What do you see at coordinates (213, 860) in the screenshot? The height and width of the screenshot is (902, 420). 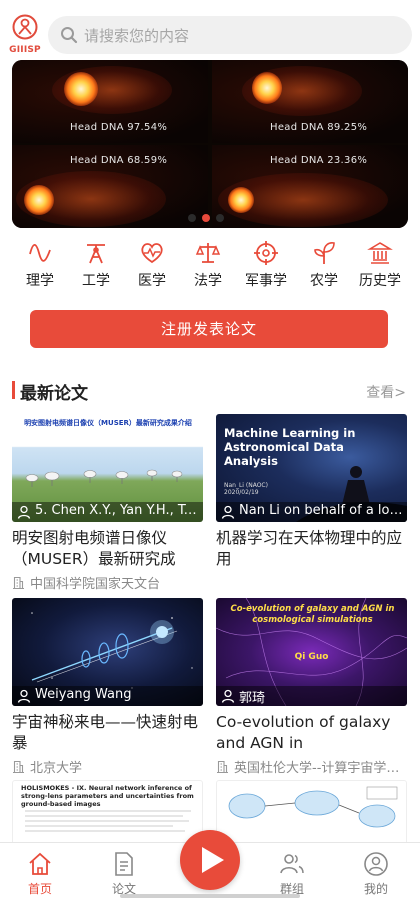 I see `play-icon` at bounding box center [213, 860].